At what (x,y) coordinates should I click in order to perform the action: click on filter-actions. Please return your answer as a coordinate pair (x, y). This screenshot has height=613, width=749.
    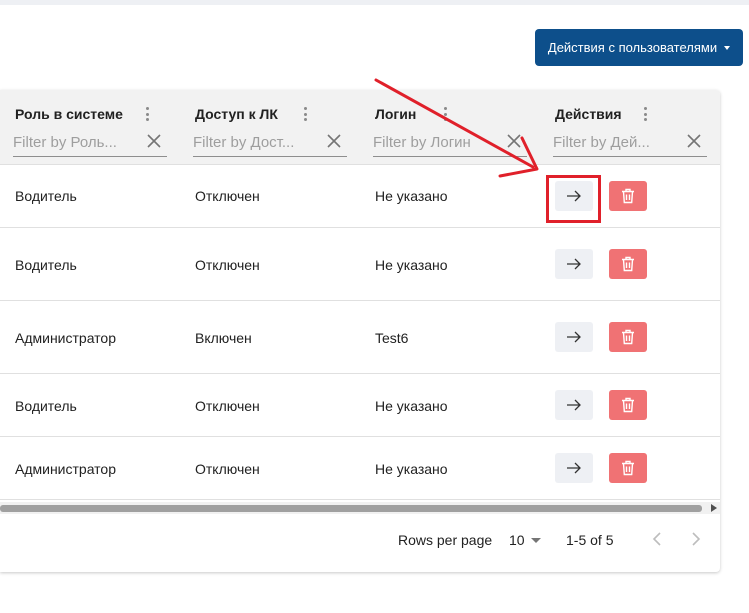
    Looking at the image, I should click on (630, 143).